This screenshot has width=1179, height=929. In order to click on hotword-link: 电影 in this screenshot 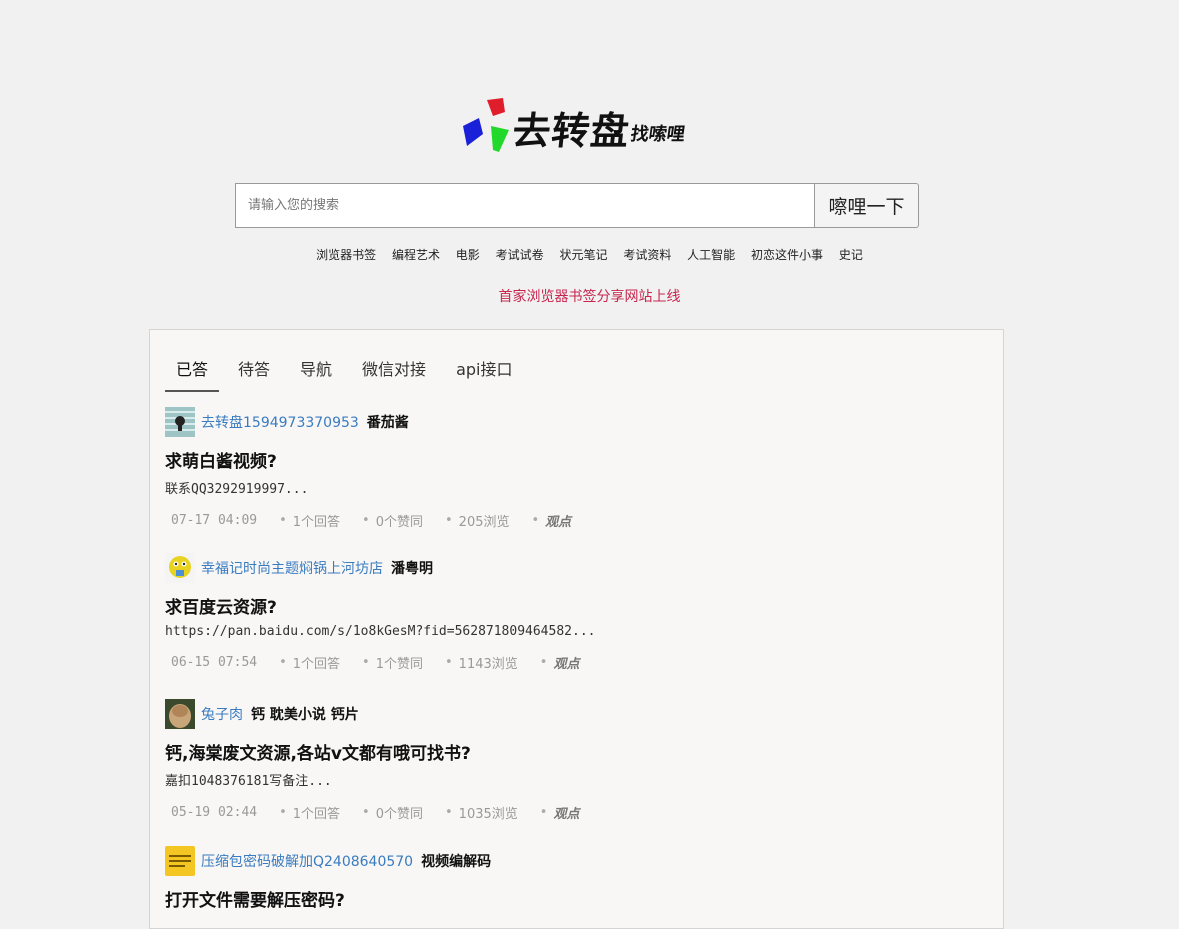, I will do `click(468, 255)`.